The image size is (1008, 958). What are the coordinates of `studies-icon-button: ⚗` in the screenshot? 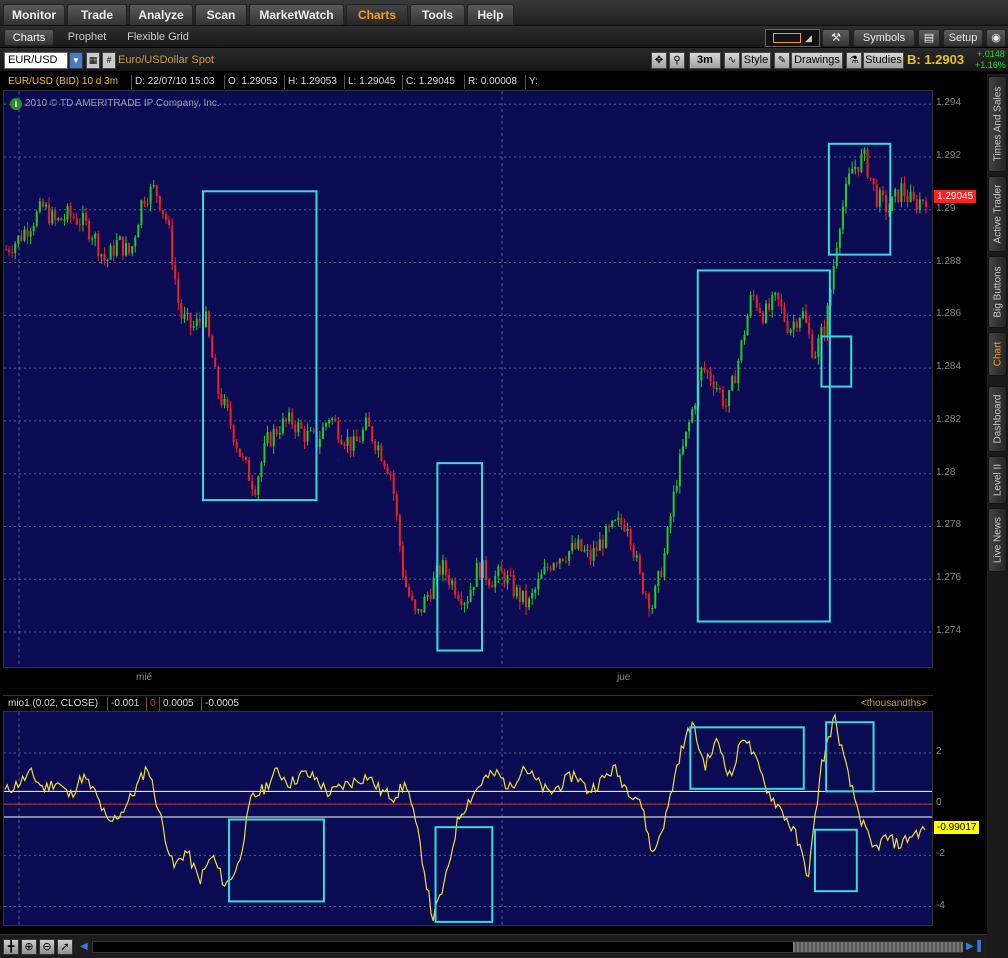 It's located at (854, 60).